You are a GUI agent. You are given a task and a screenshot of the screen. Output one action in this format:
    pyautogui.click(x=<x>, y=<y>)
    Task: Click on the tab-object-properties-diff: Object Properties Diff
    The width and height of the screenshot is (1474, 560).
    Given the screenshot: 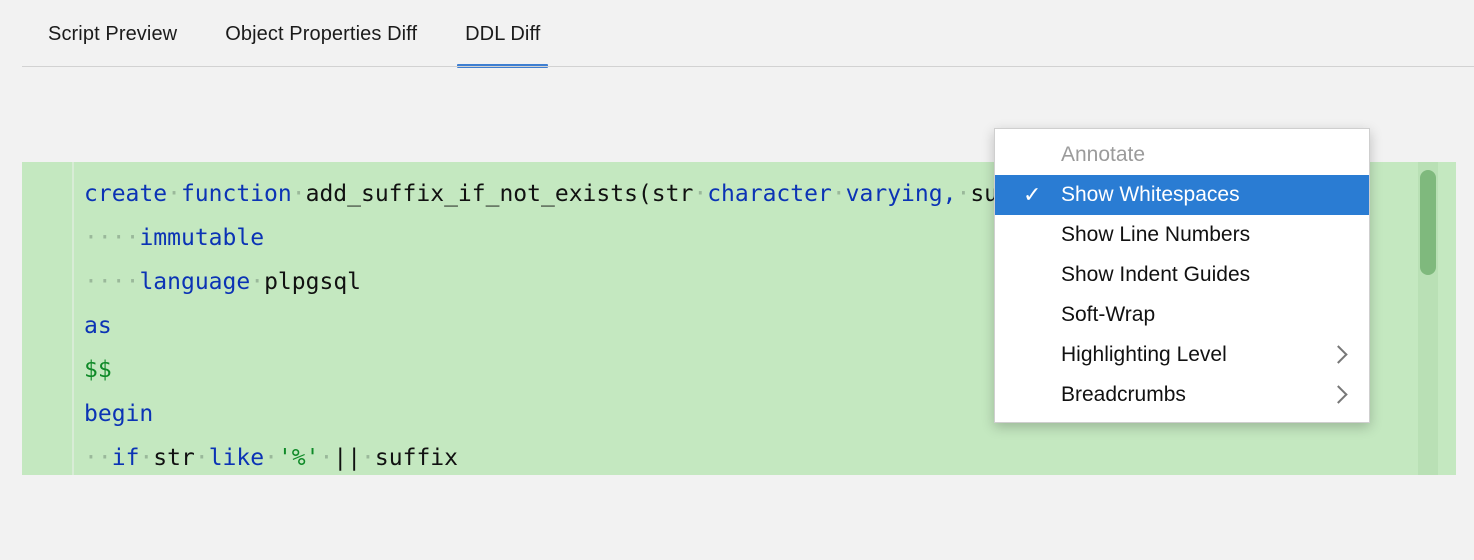 What is the action you would take?
    pyautogui.click(x=321, y=34)
    